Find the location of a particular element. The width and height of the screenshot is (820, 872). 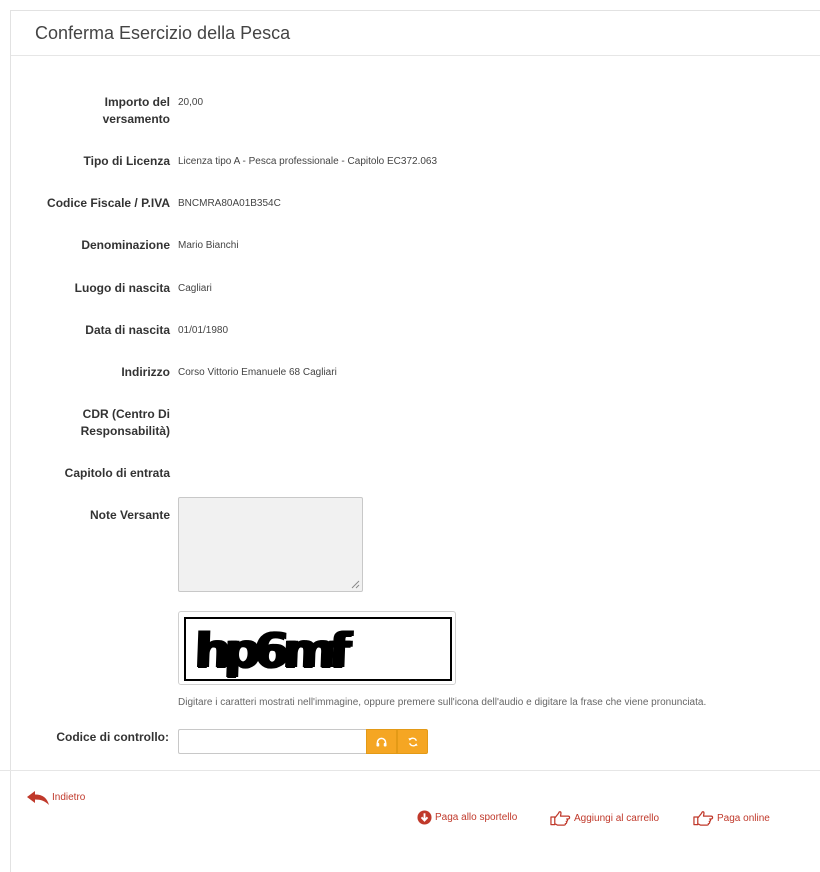

field-value-luogo-nascita: Cagliari is located at coordinates (195, 288).